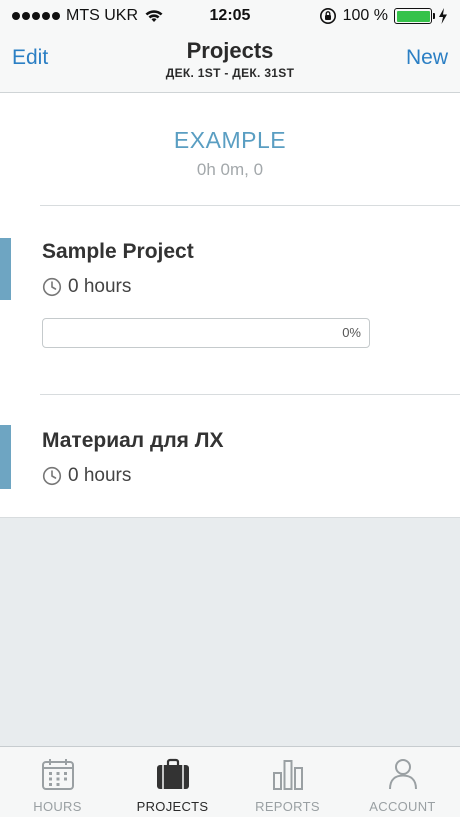  Describe the element at coordinates (206, 333) in the screenshot. I see `project-progress-bar: 0%` at that location.